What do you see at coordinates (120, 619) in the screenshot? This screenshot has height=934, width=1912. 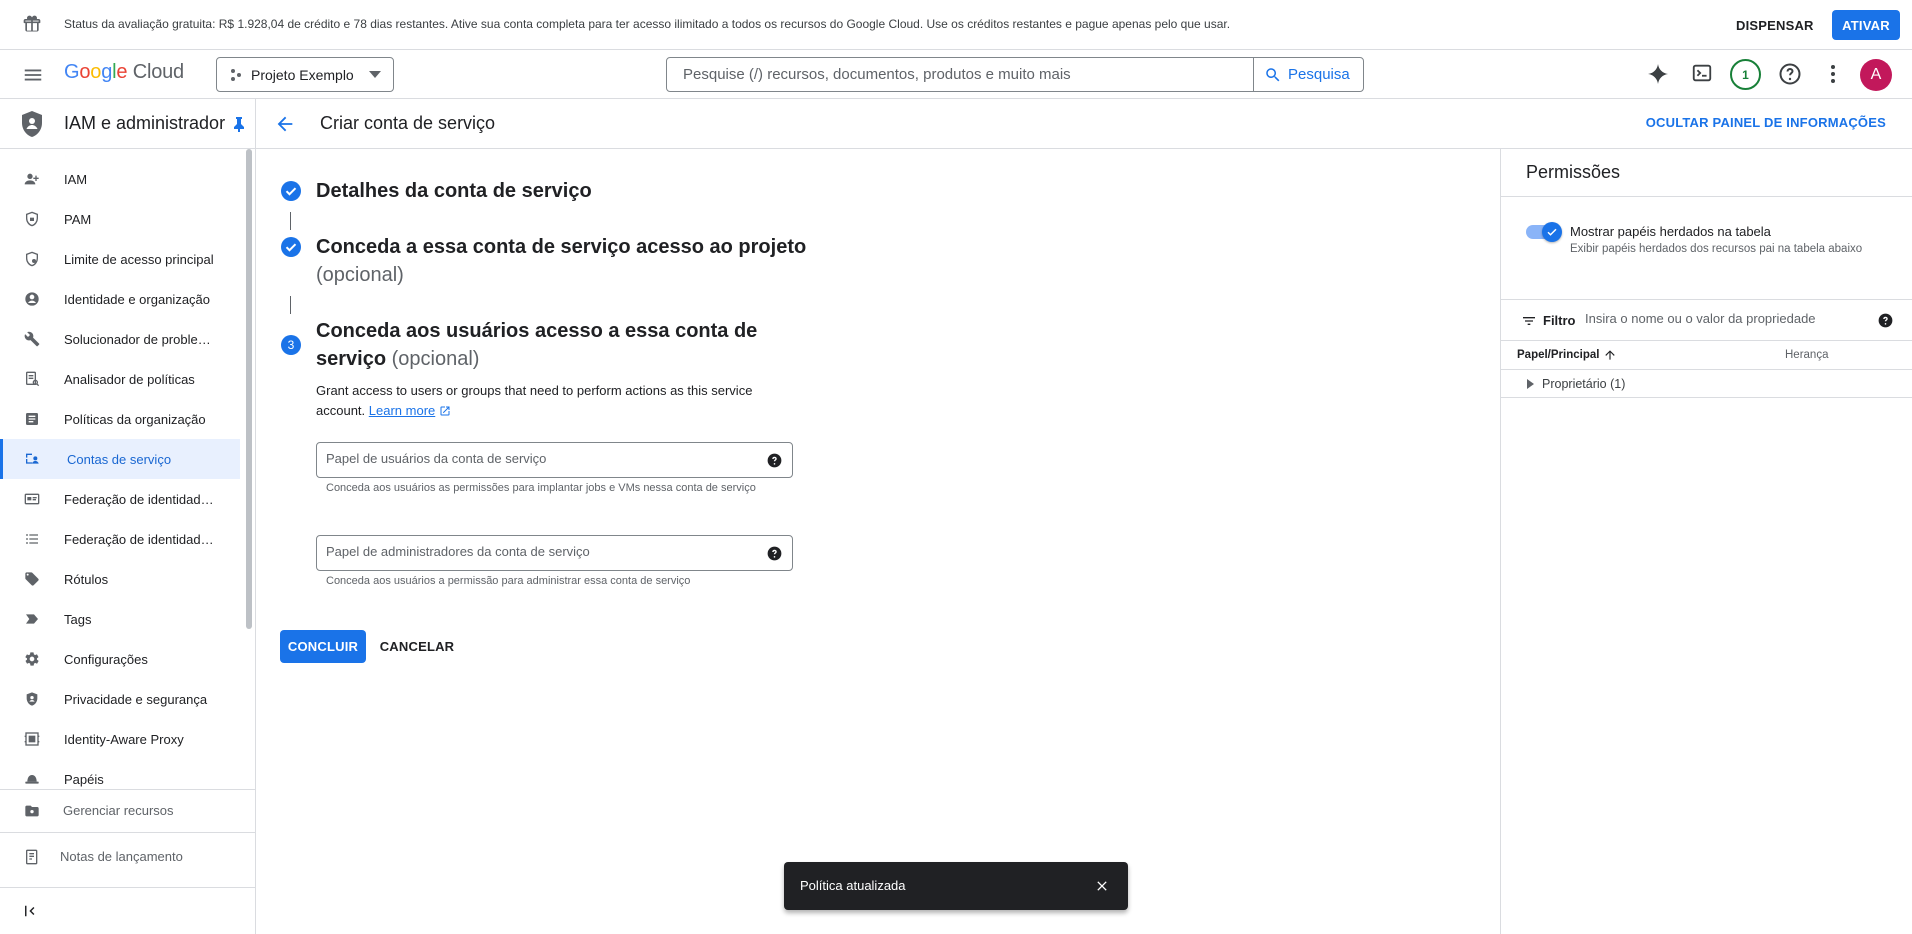 I see `sidebar-item-tags: Tags` at bounding box center [120, 619].